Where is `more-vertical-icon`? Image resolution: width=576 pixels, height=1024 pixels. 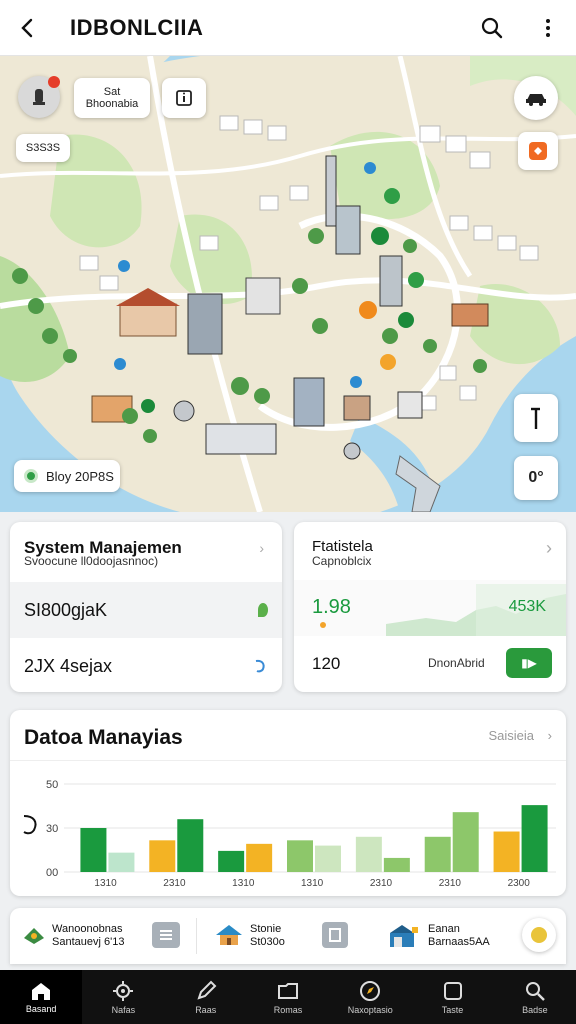
more-vertical-icon is located at coordinates (548, 27).